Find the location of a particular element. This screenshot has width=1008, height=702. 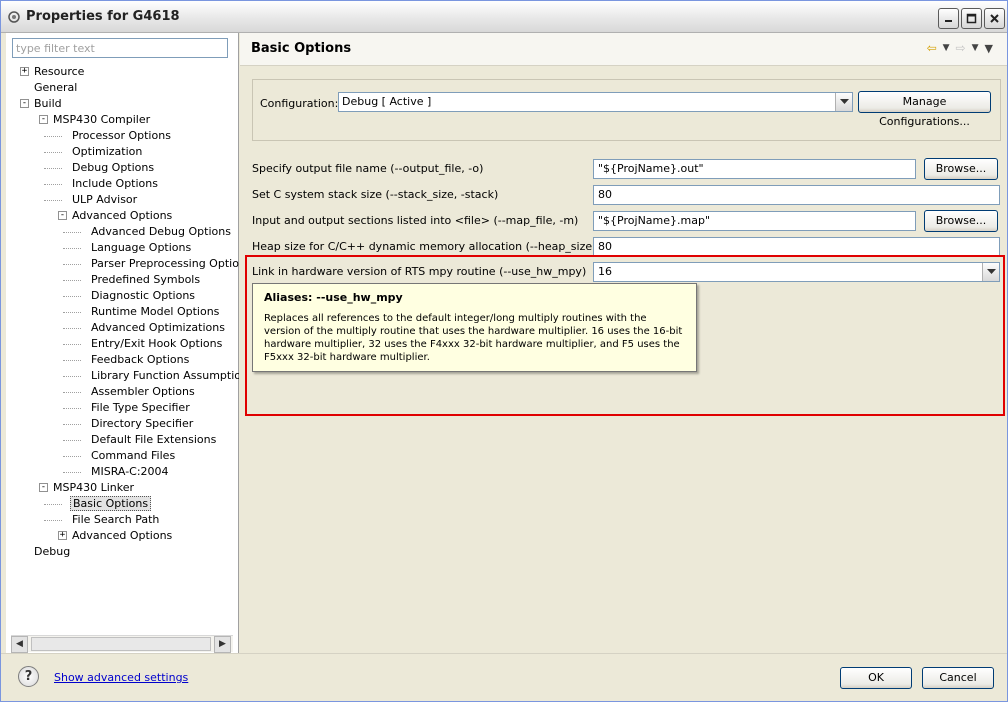

tree-item: Resource is located at coordinates (59, 72).